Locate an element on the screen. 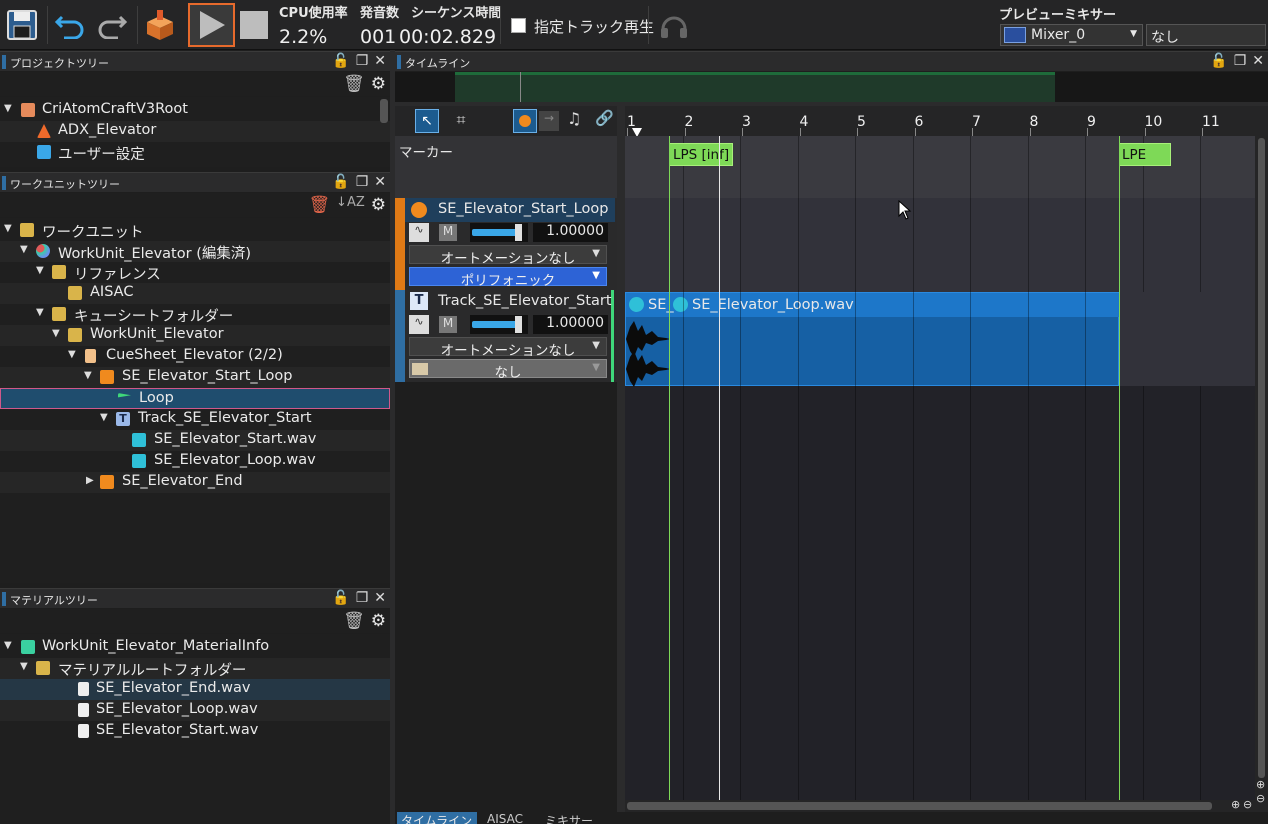  undo-button is located at coordinates (70, 25).